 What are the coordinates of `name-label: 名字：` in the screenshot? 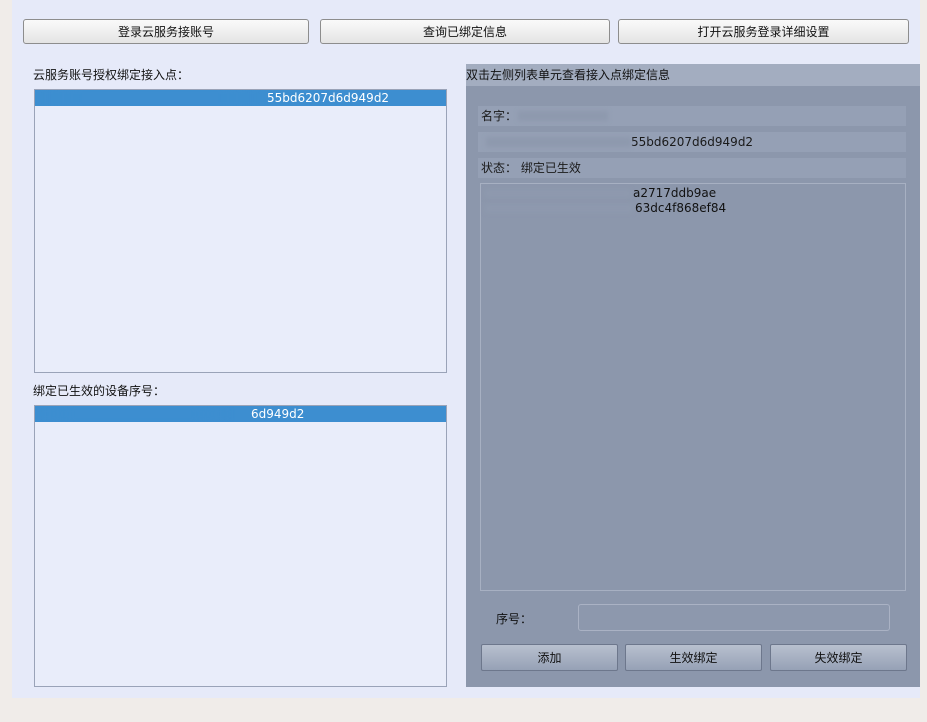 It's located at (499, 116).